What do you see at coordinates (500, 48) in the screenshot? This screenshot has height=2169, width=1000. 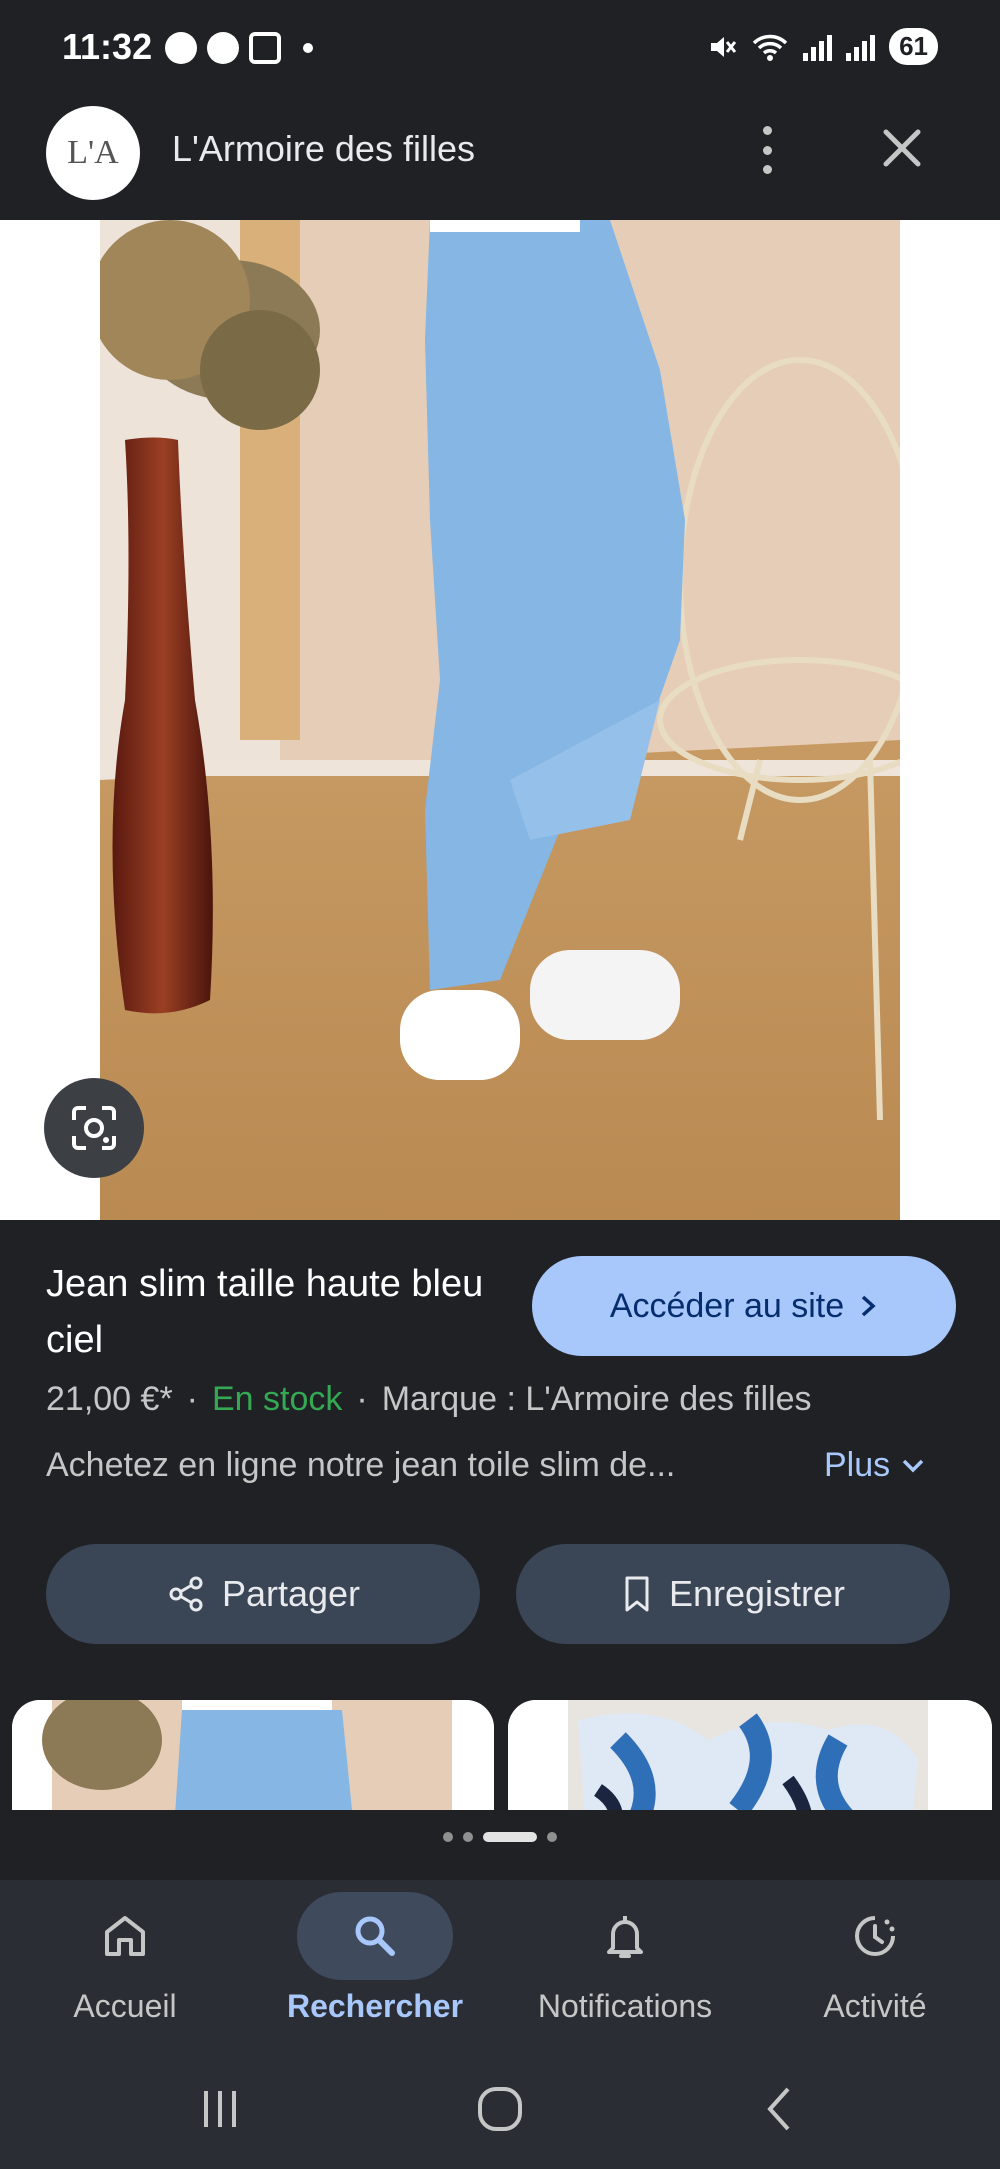 I see `status-bar: 11:32 61` at bounding box center [500, 48].